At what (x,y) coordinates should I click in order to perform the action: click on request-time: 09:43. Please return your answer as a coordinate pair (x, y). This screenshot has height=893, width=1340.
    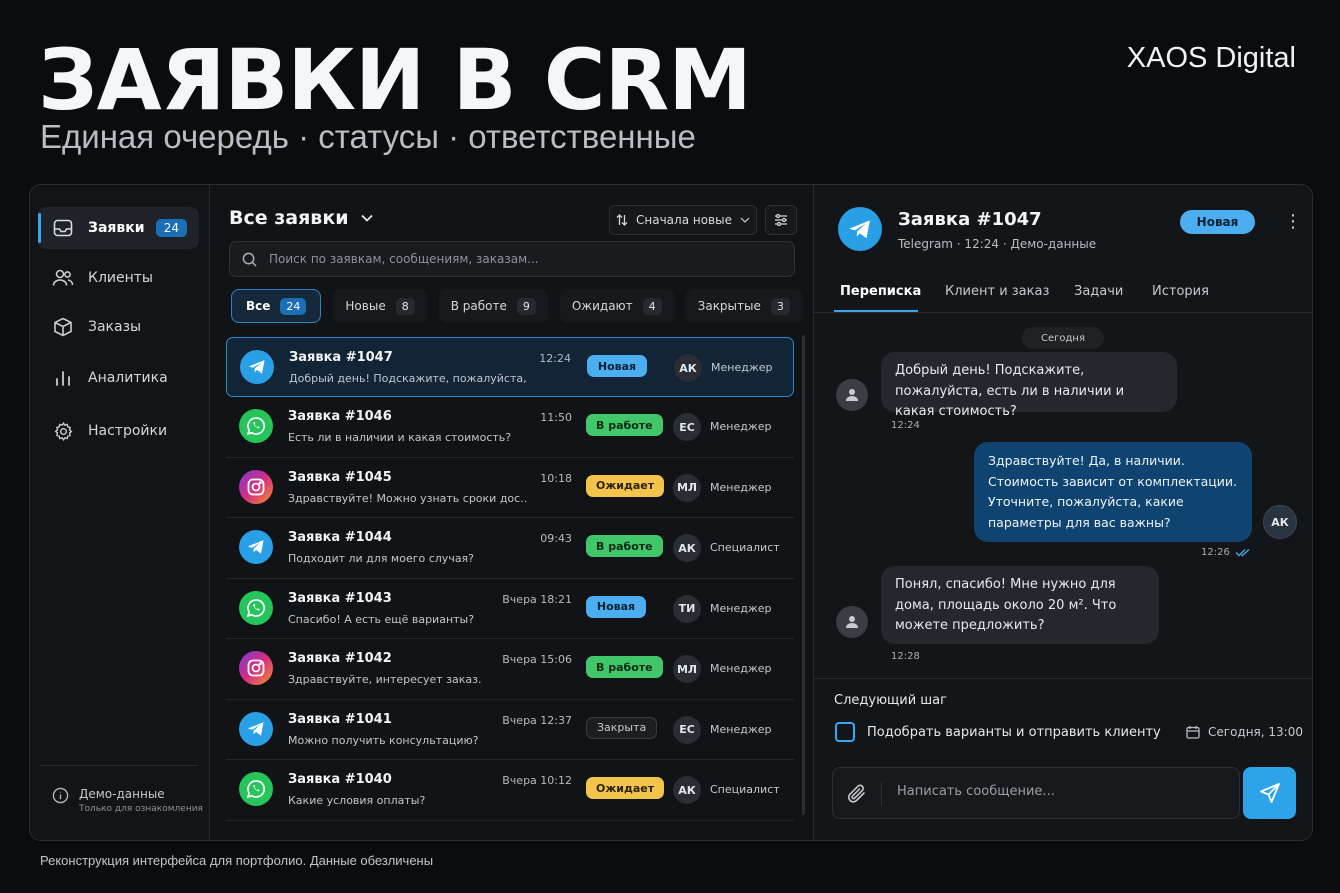
    Looking at the image, I should click on (556, 538).